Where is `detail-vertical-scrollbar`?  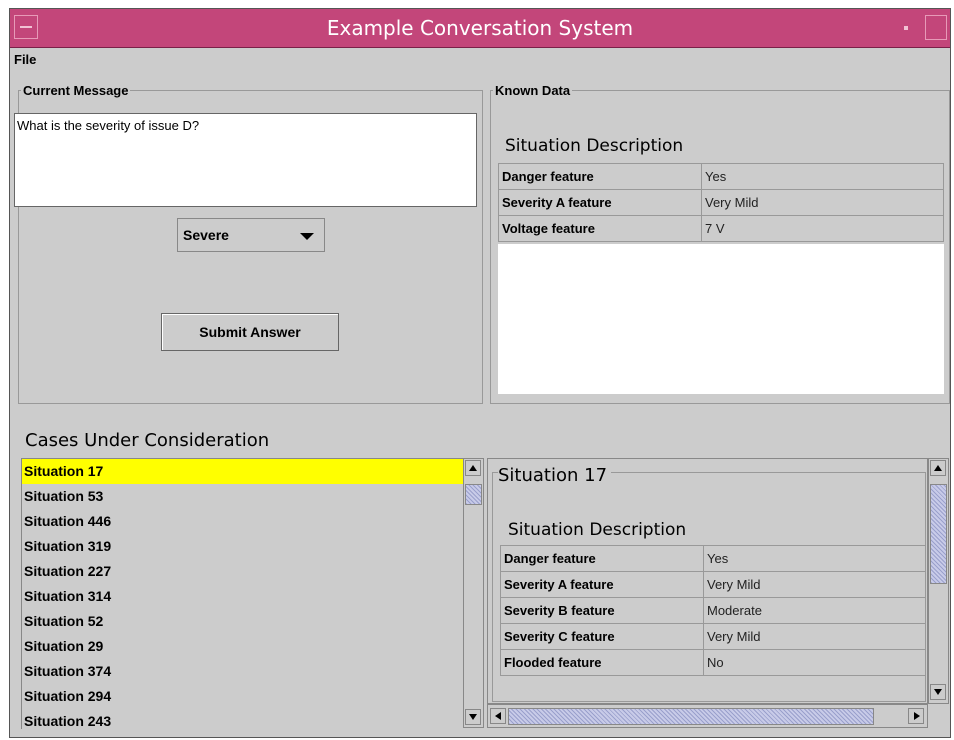
detail-vertical-scrollbar is located at coordinates (938, 581).